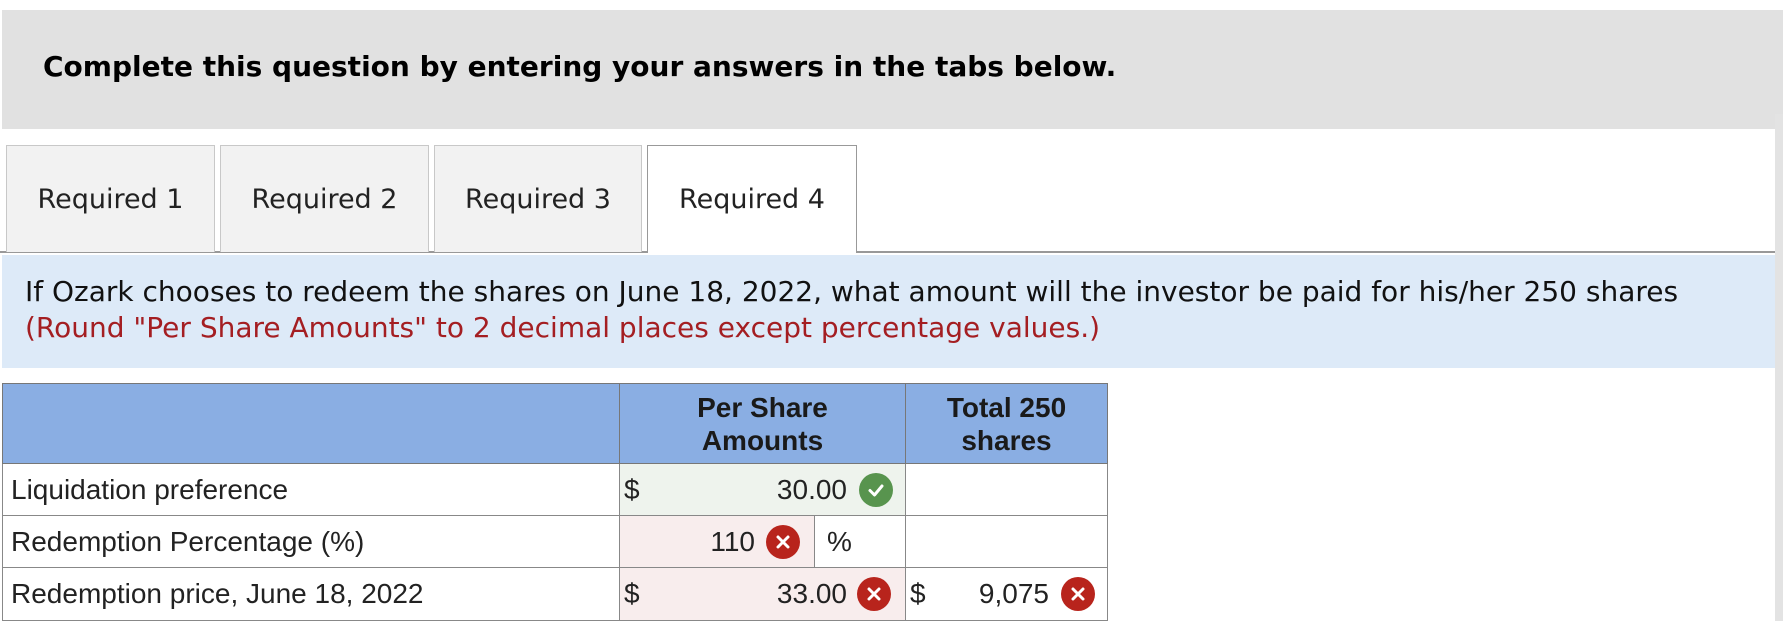 The height and width of the screenshot is (621, 1783). Describe the element at coordinates (860, 542) in the screenshot. I see `percent-unit-cell: %` at that location.